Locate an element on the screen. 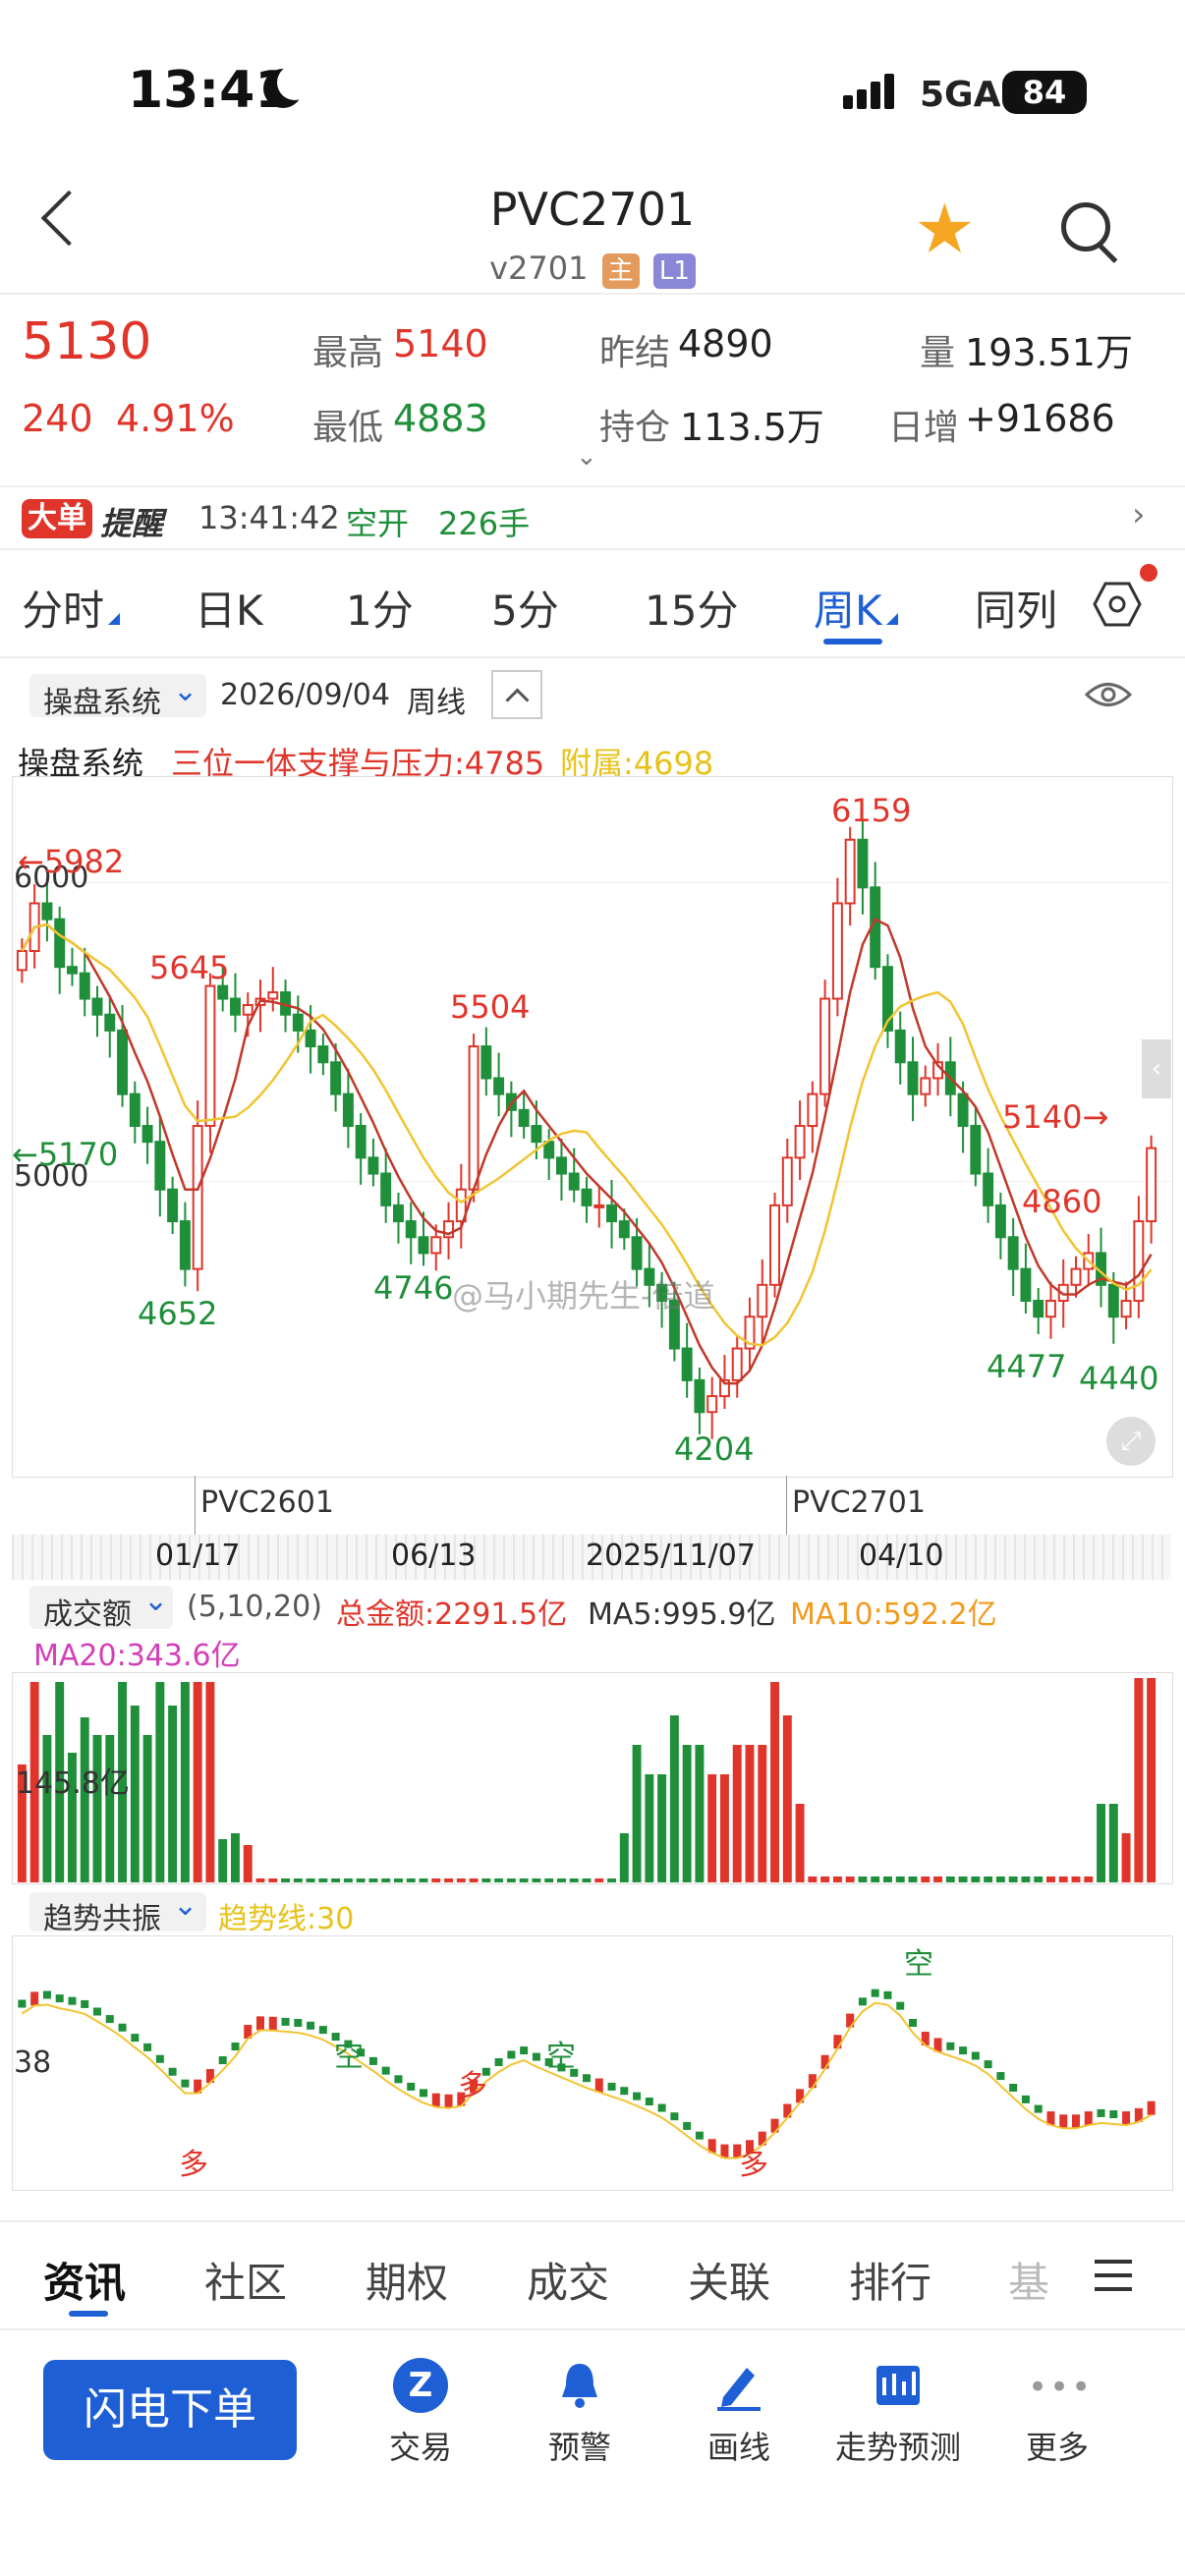 The width and height of the screenshot is (1185, 2576). tab-ranking: 排行 is located at coordinates (890, 2280).